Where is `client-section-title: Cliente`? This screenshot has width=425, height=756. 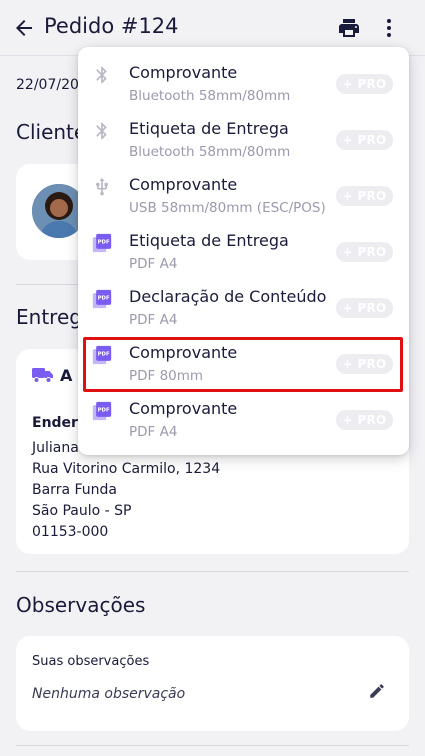
client-section-title: Cliente is located at coordinates (51, 132).